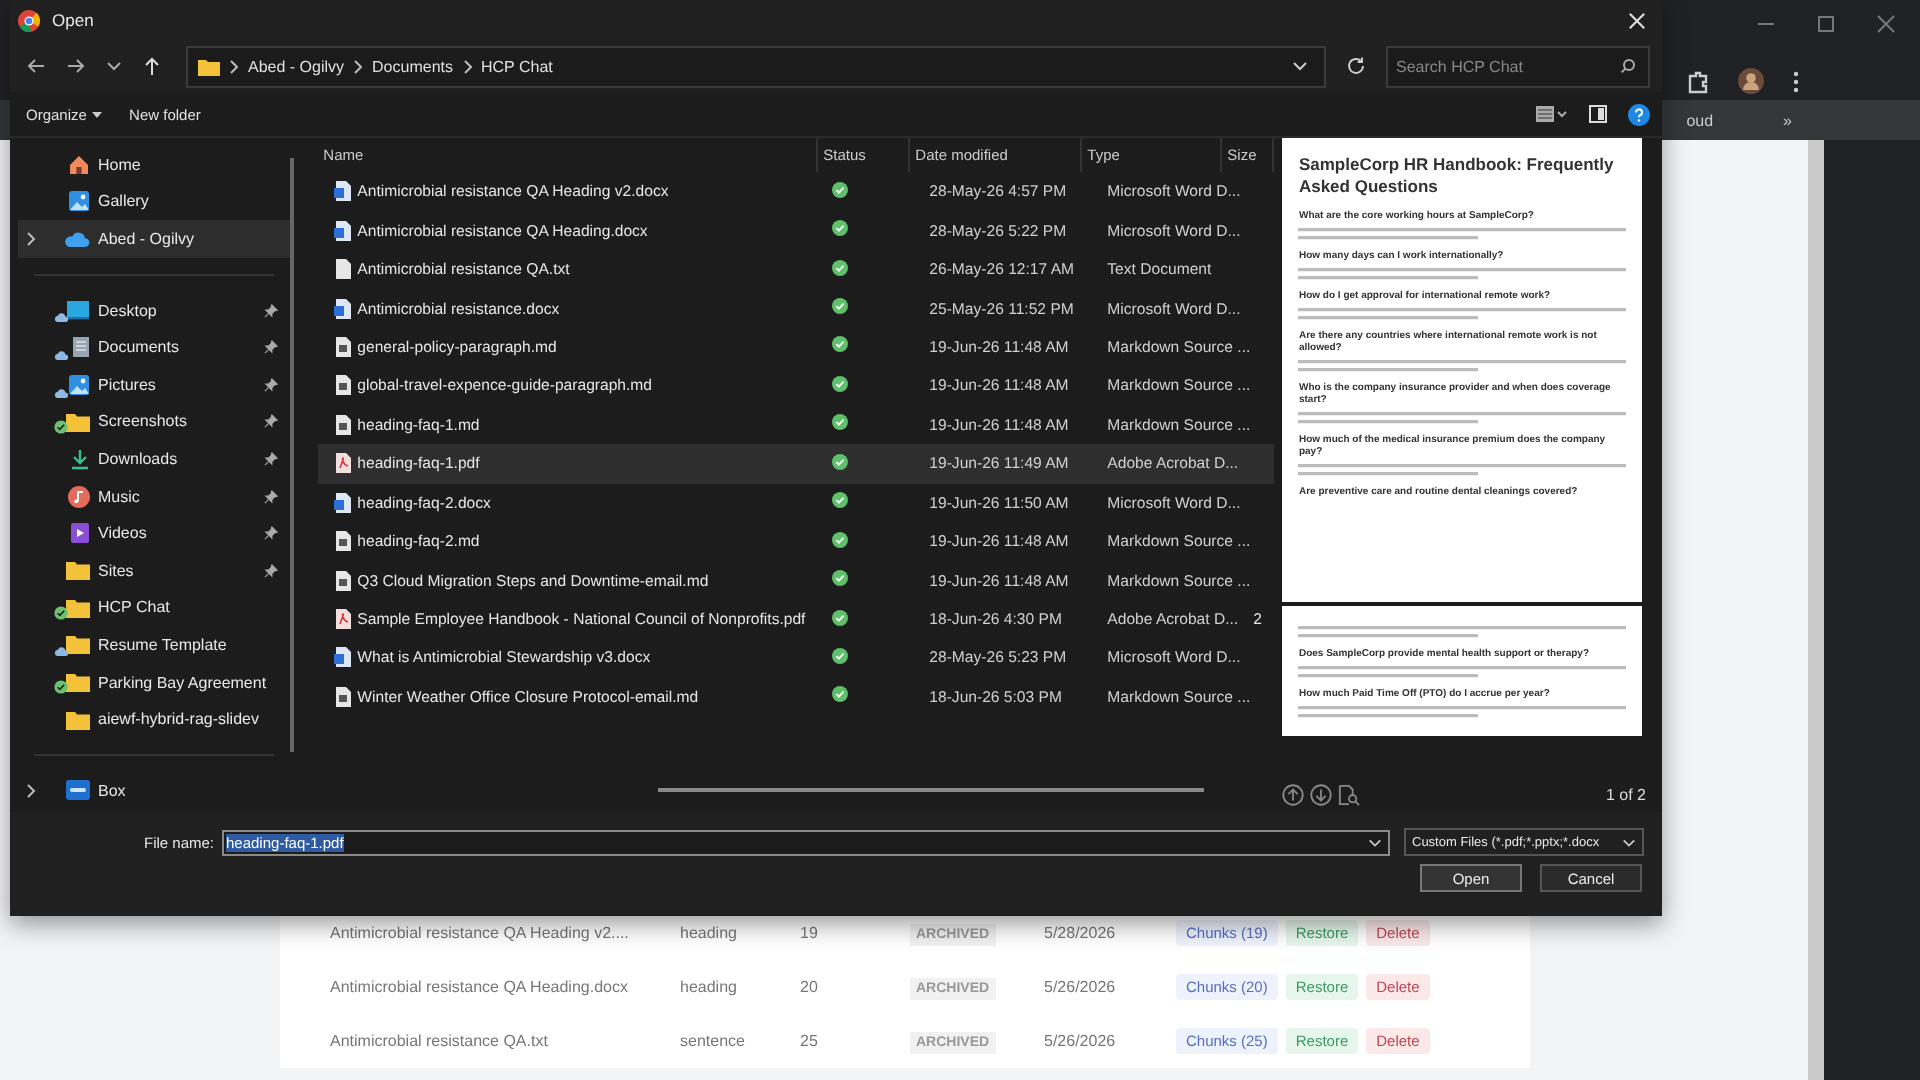  I want to click on sidebar-item: Home, so click(154, 165).